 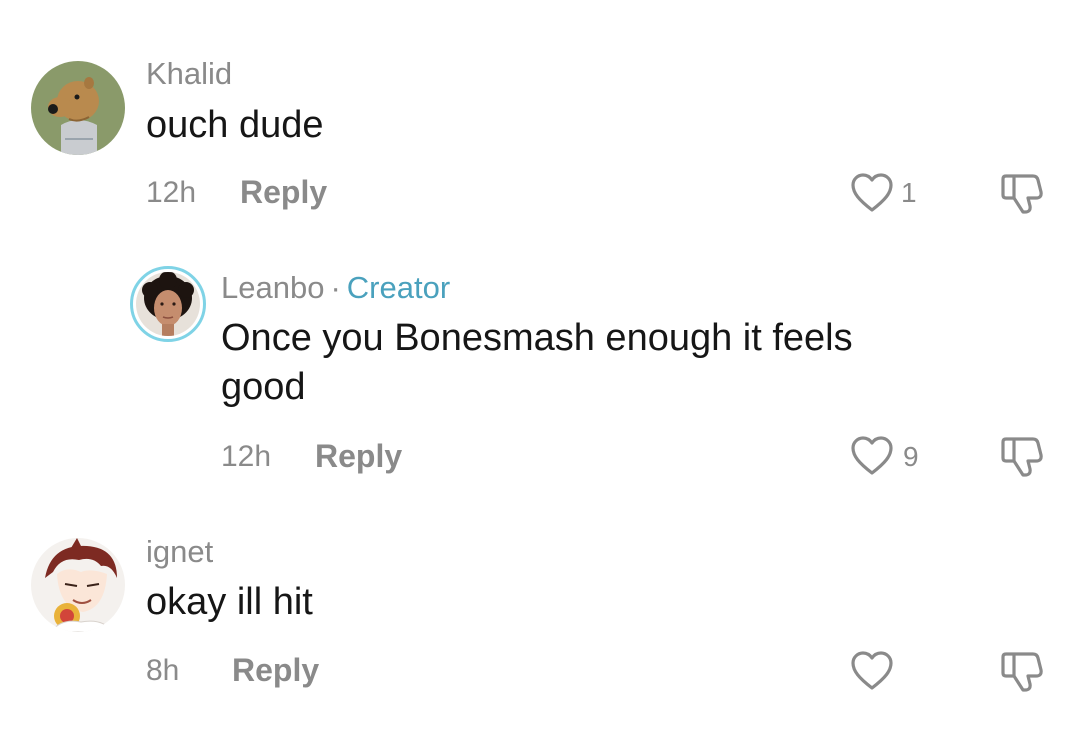 I want to click on like-button, so click(x=872, y=671).